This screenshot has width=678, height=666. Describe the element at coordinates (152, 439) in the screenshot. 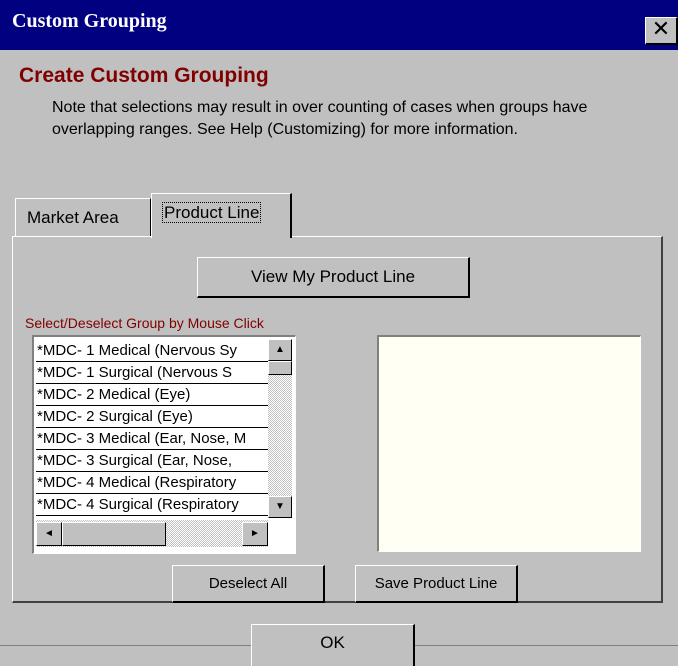

I see `list-item: *MDC- 3 Medical (Ear, Nose, M` at that location.